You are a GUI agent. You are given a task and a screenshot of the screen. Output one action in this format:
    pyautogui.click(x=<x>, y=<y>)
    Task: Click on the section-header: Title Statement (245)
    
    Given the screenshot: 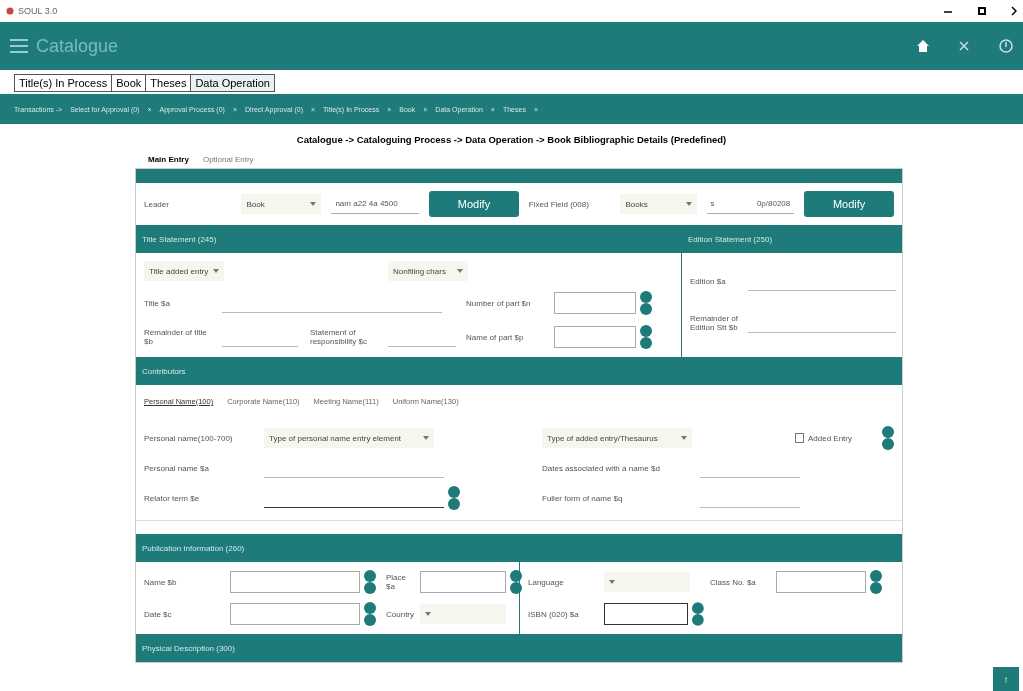 What is the action you would take?
    pyautogui.click(x=408, y=239)
    